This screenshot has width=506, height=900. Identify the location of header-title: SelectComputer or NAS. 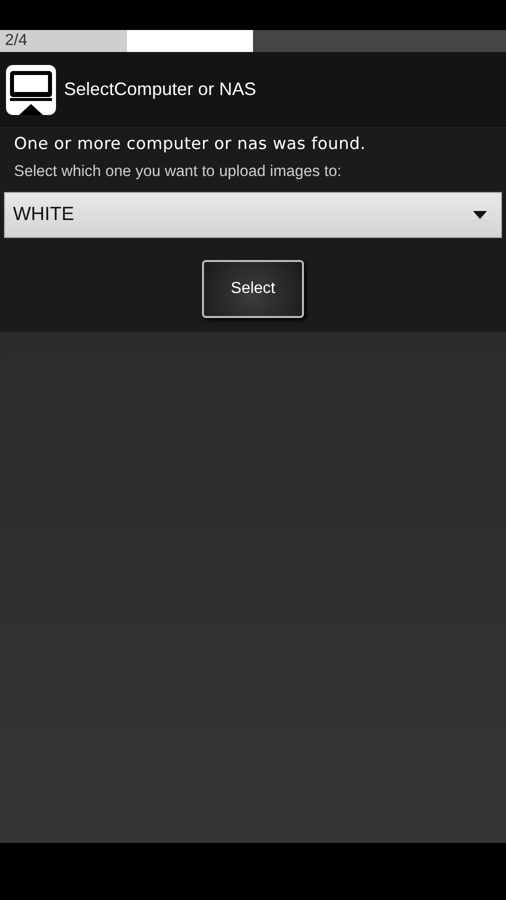
(160, 89).